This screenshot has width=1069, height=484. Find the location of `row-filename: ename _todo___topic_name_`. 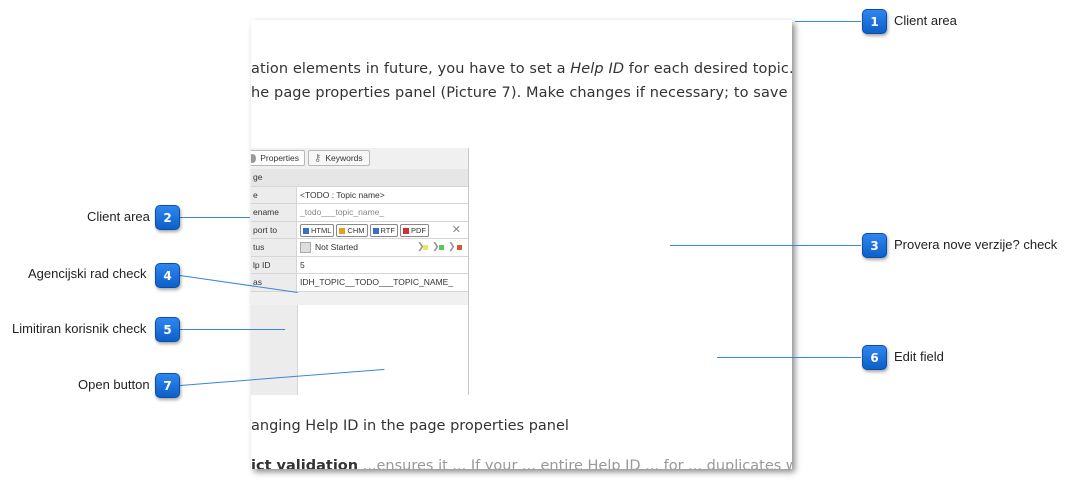

row-filename: ename _todo___topic_name_ is located at coordinates (359, 213).